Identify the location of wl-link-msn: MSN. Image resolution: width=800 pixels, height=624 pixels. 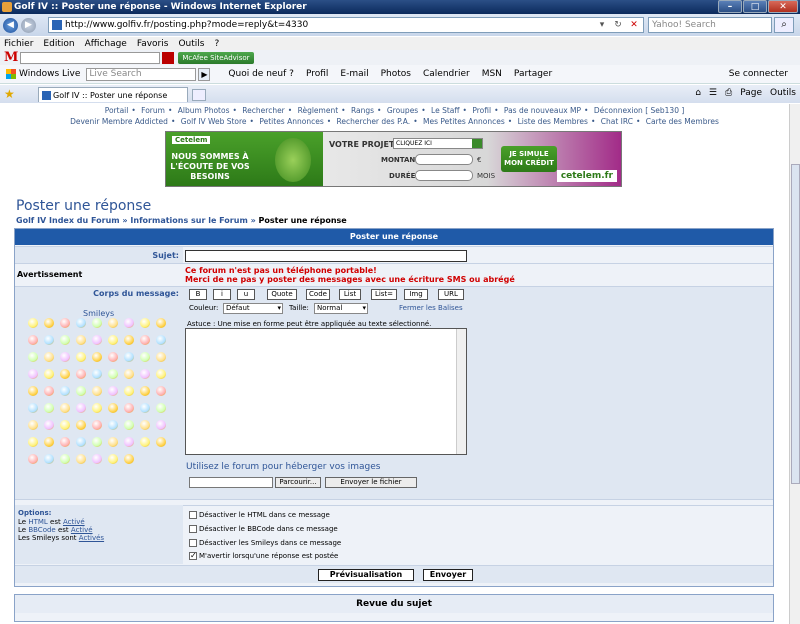
(492, 74).